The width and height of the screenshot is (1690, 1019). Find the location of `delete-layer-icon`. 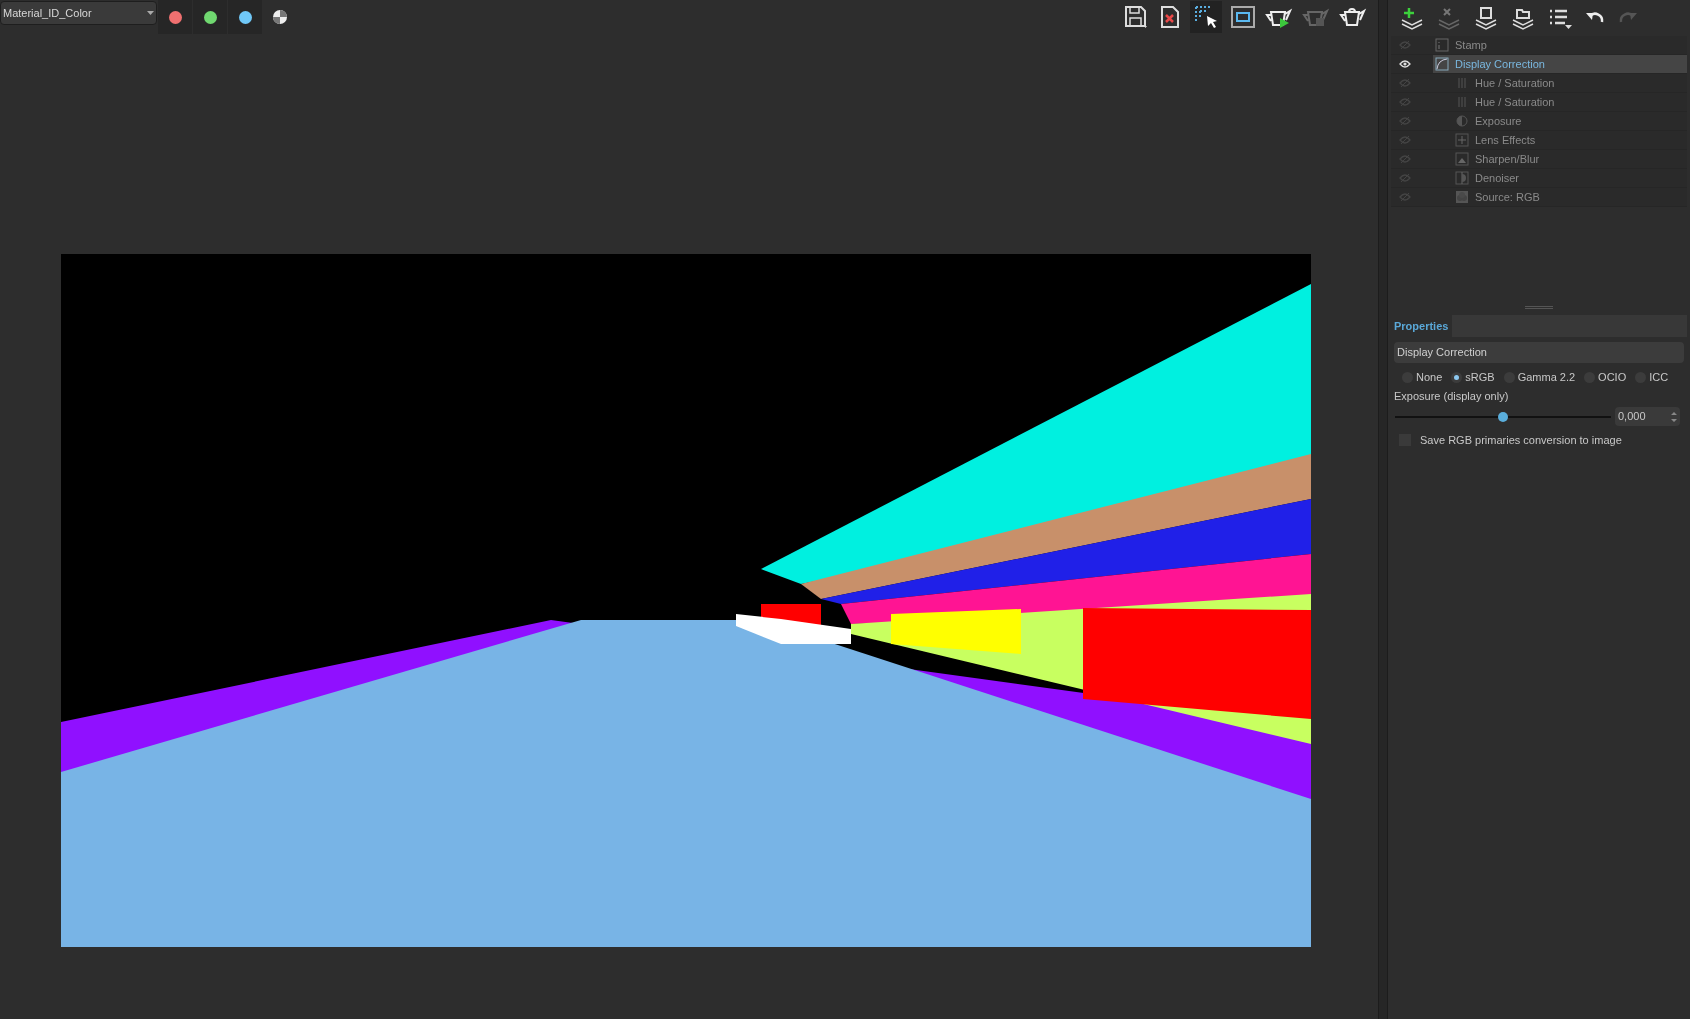

delete-layer-icon is located at coordinates (1449, 18).